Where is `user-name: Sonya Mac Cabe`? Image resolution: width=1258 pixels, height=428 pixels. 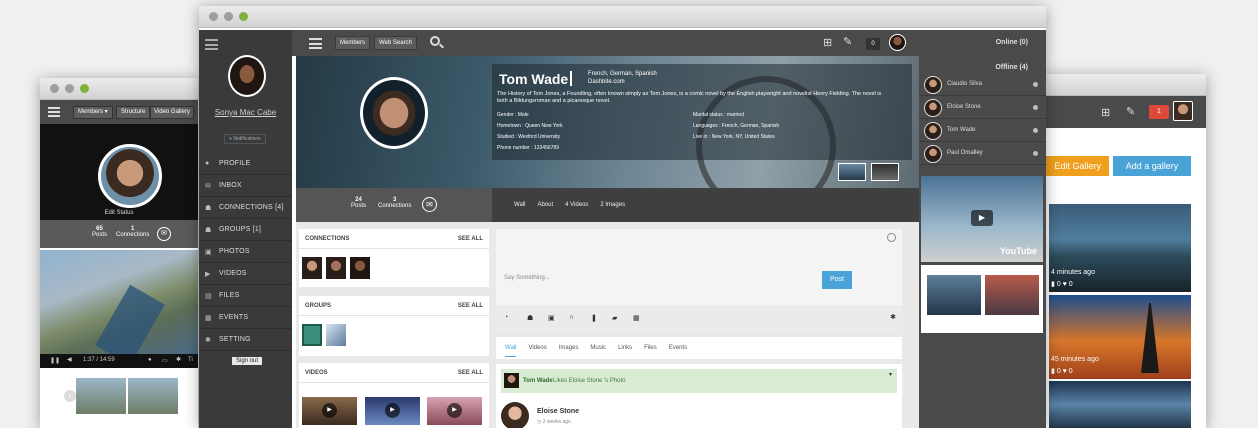
user-name: Sonya Mac Cabe is located at coordinates (245, 112).